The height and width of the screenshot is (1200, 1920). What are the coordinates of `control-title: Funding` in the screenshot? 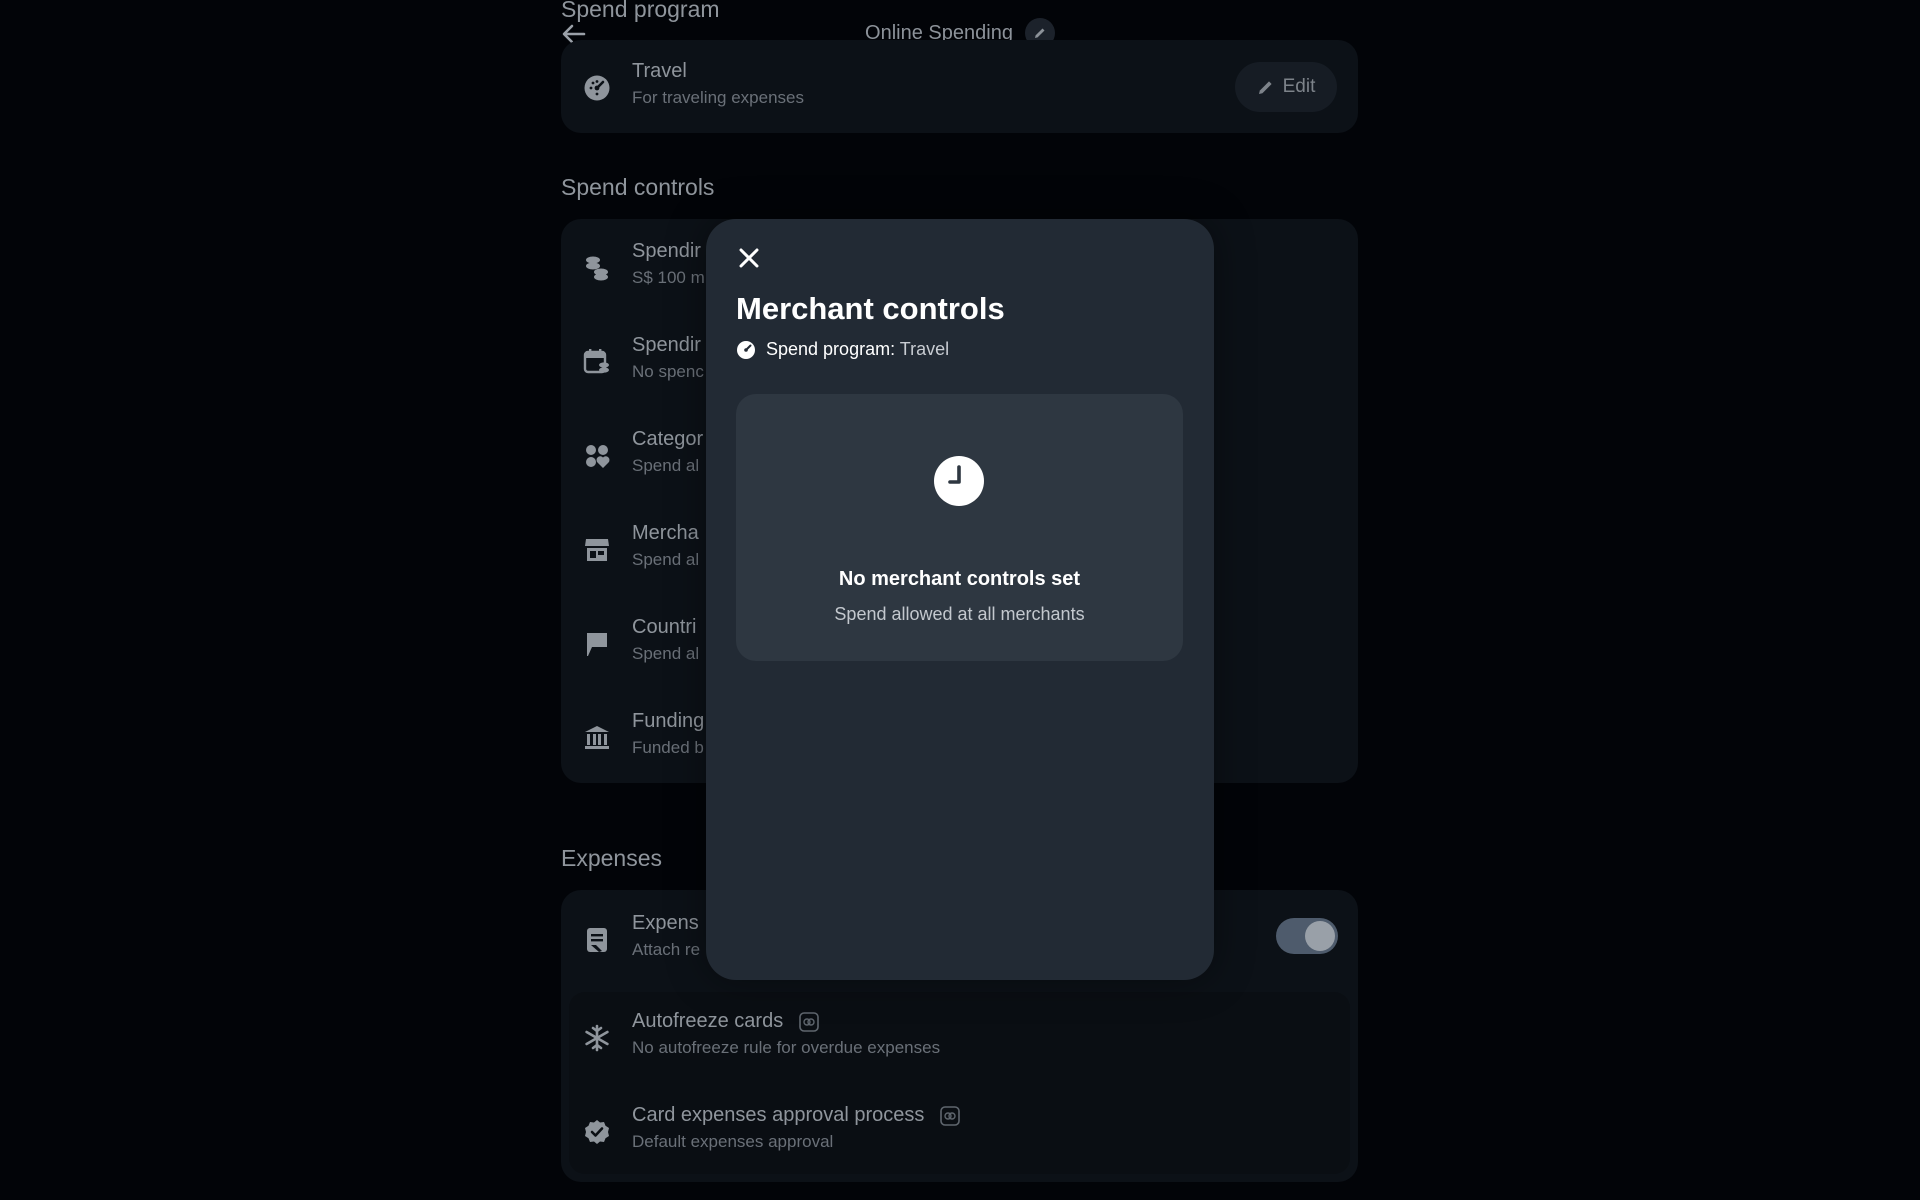 It's located at (668, 721).